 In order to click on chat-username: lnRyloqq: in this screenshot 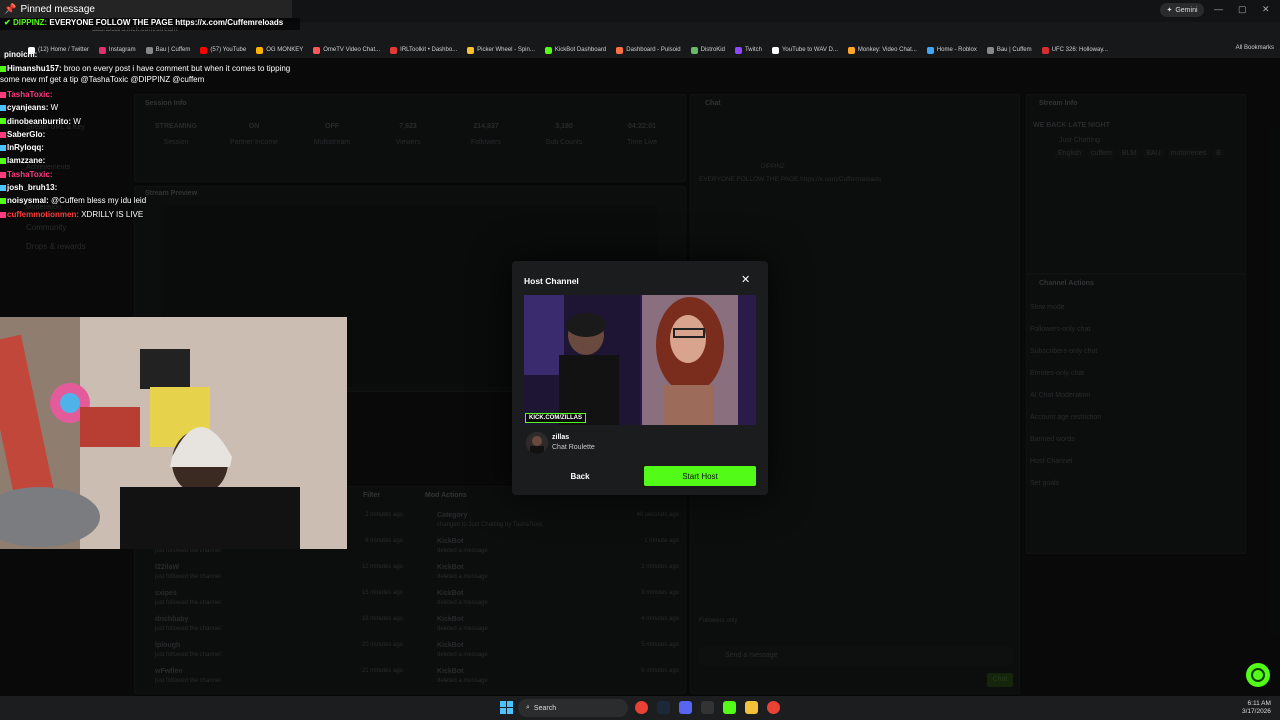, I will do `click(25, 148)`.